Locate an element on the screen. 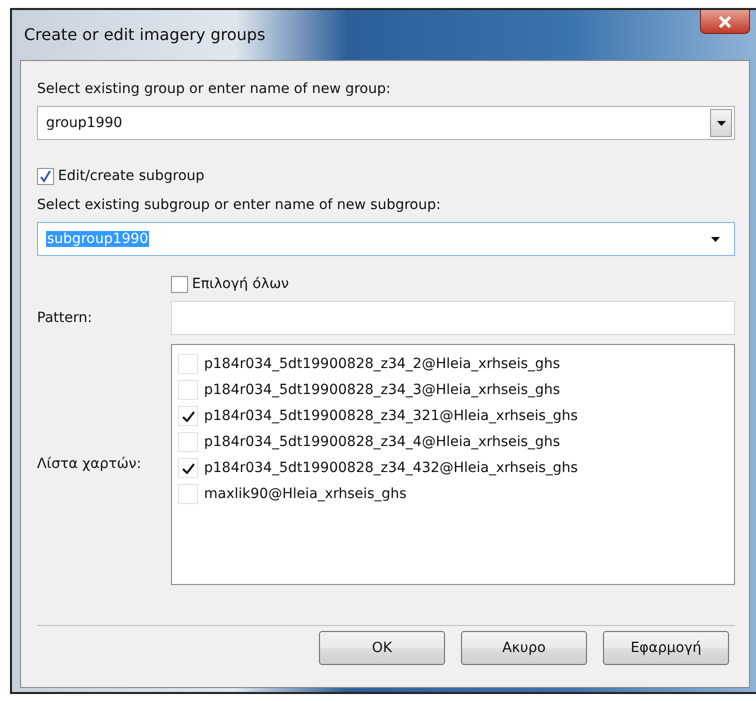 This screenshot has height=702, width=756. list-item: p184r034_5dt19900828_z34_2@Hleia_xrhseis_ghs is located at coordinates (382, 364).